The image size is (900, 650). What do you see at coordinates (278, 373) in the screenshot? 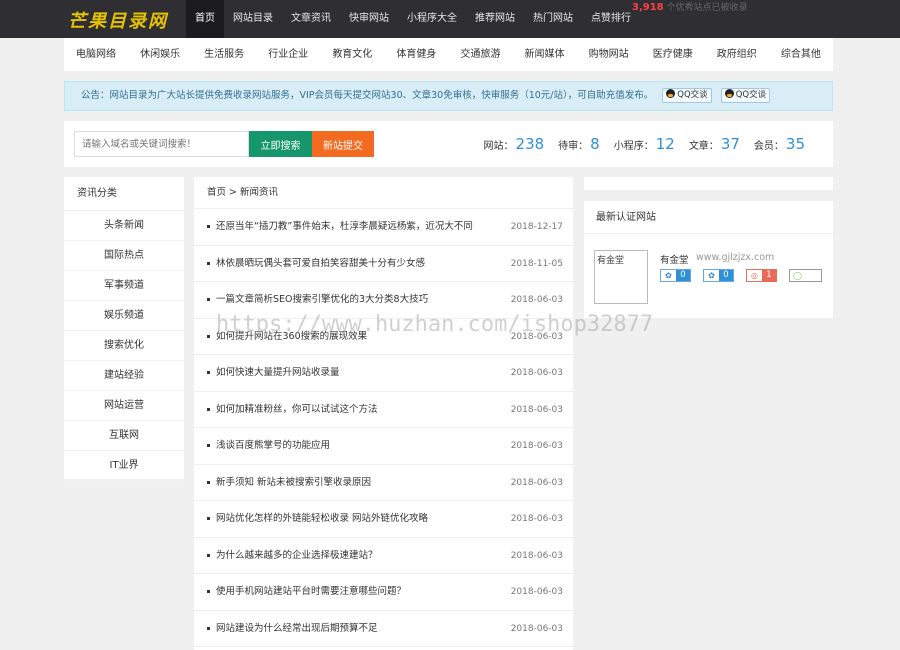
I see `article-title: 如何快速大量提升网站收录量` at bounding box center [278, 373].